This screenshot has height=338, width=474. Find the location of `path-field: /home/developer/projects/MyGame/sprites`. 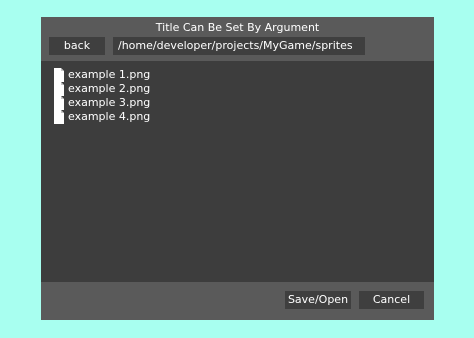

path-field: /home/developer/projects/MyGame/sprites is located at coordinates (239, 46).